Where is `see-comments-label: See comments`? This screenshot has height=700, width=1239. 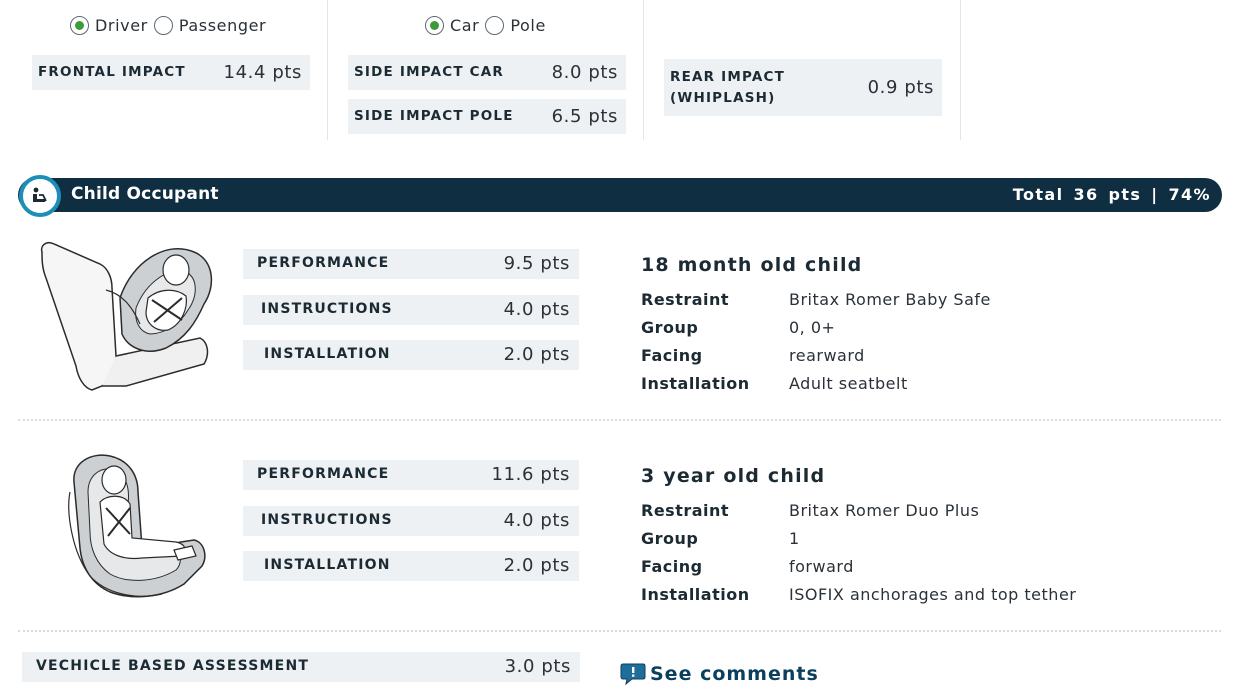
see-comments-label: See comments is located at coordinates (734, 674).